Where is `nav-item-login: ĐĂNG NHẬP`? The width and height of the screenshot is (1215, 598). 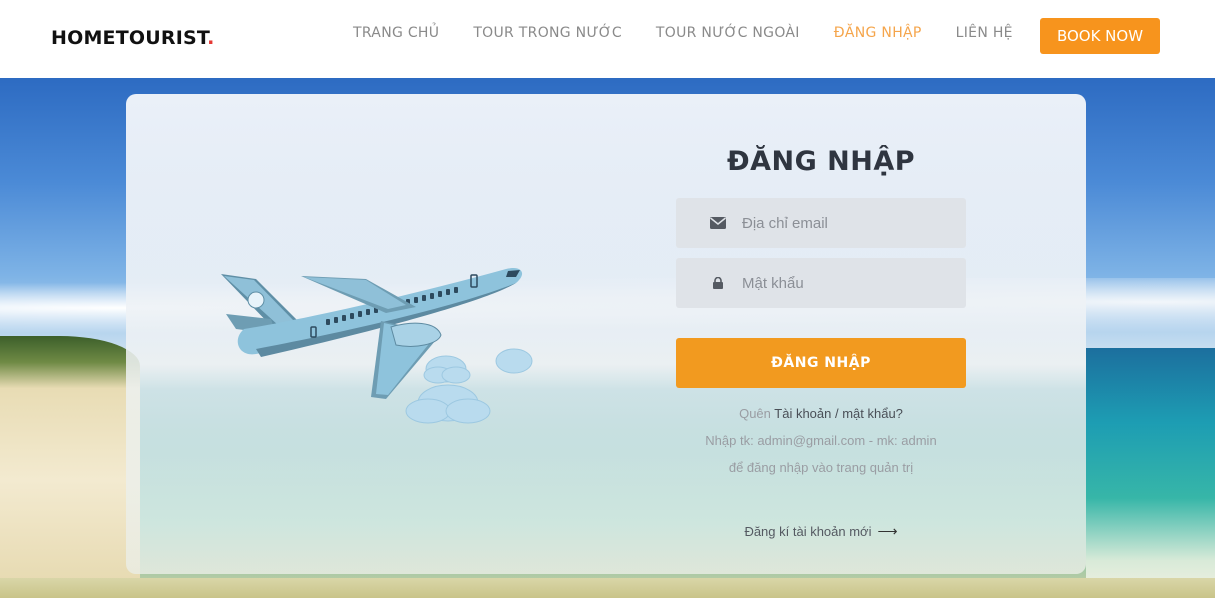 nav-item-login: ĐĂNG NHẬP is located at coordinates (878, 33).